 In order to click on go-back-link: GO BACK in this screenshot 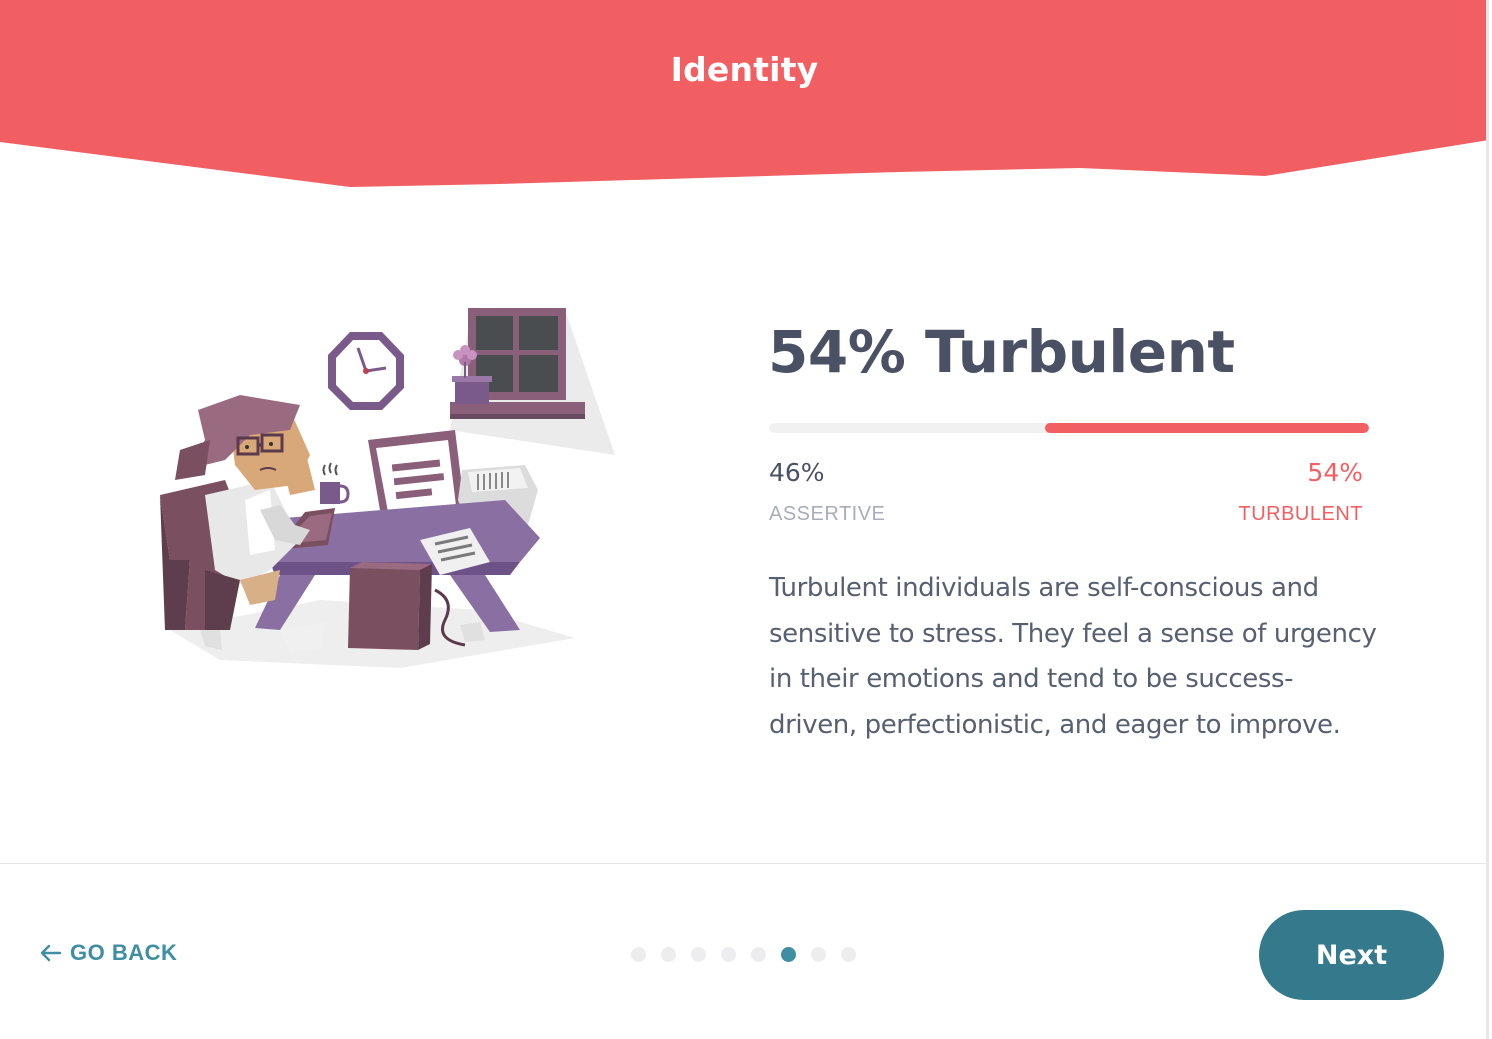, I will do `click(108, 953)`.